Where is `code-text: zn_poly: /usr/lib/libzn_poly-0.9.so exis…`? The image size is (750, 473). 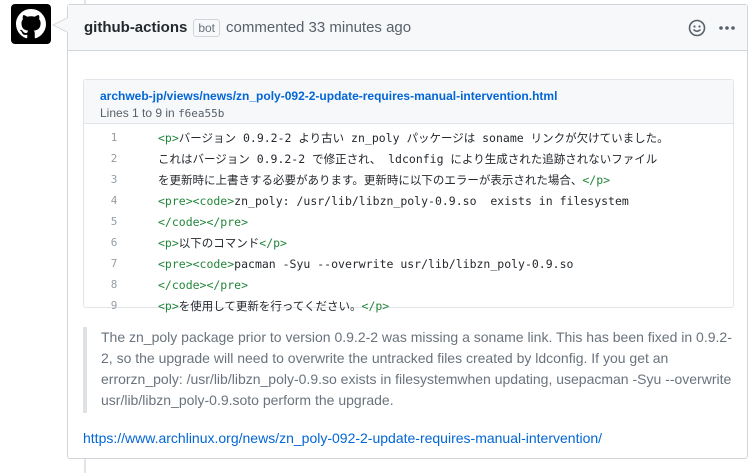
code-text: zn_poly: /usr/lib/libzn_poly-0.9.so exis… is located at coordinates (431, 200).